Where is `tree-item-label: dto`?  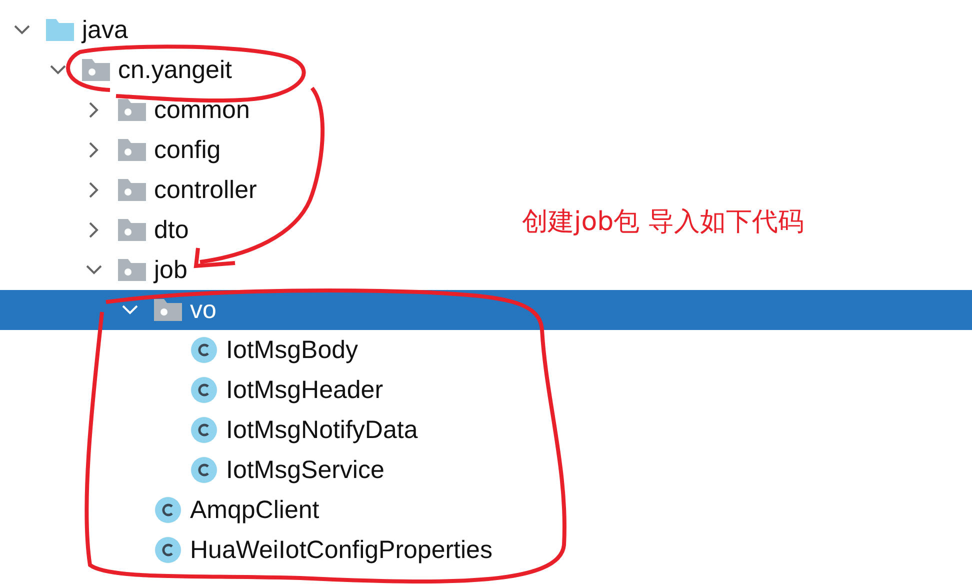 tree-item-label: dto is located at coordinates (171, 230).